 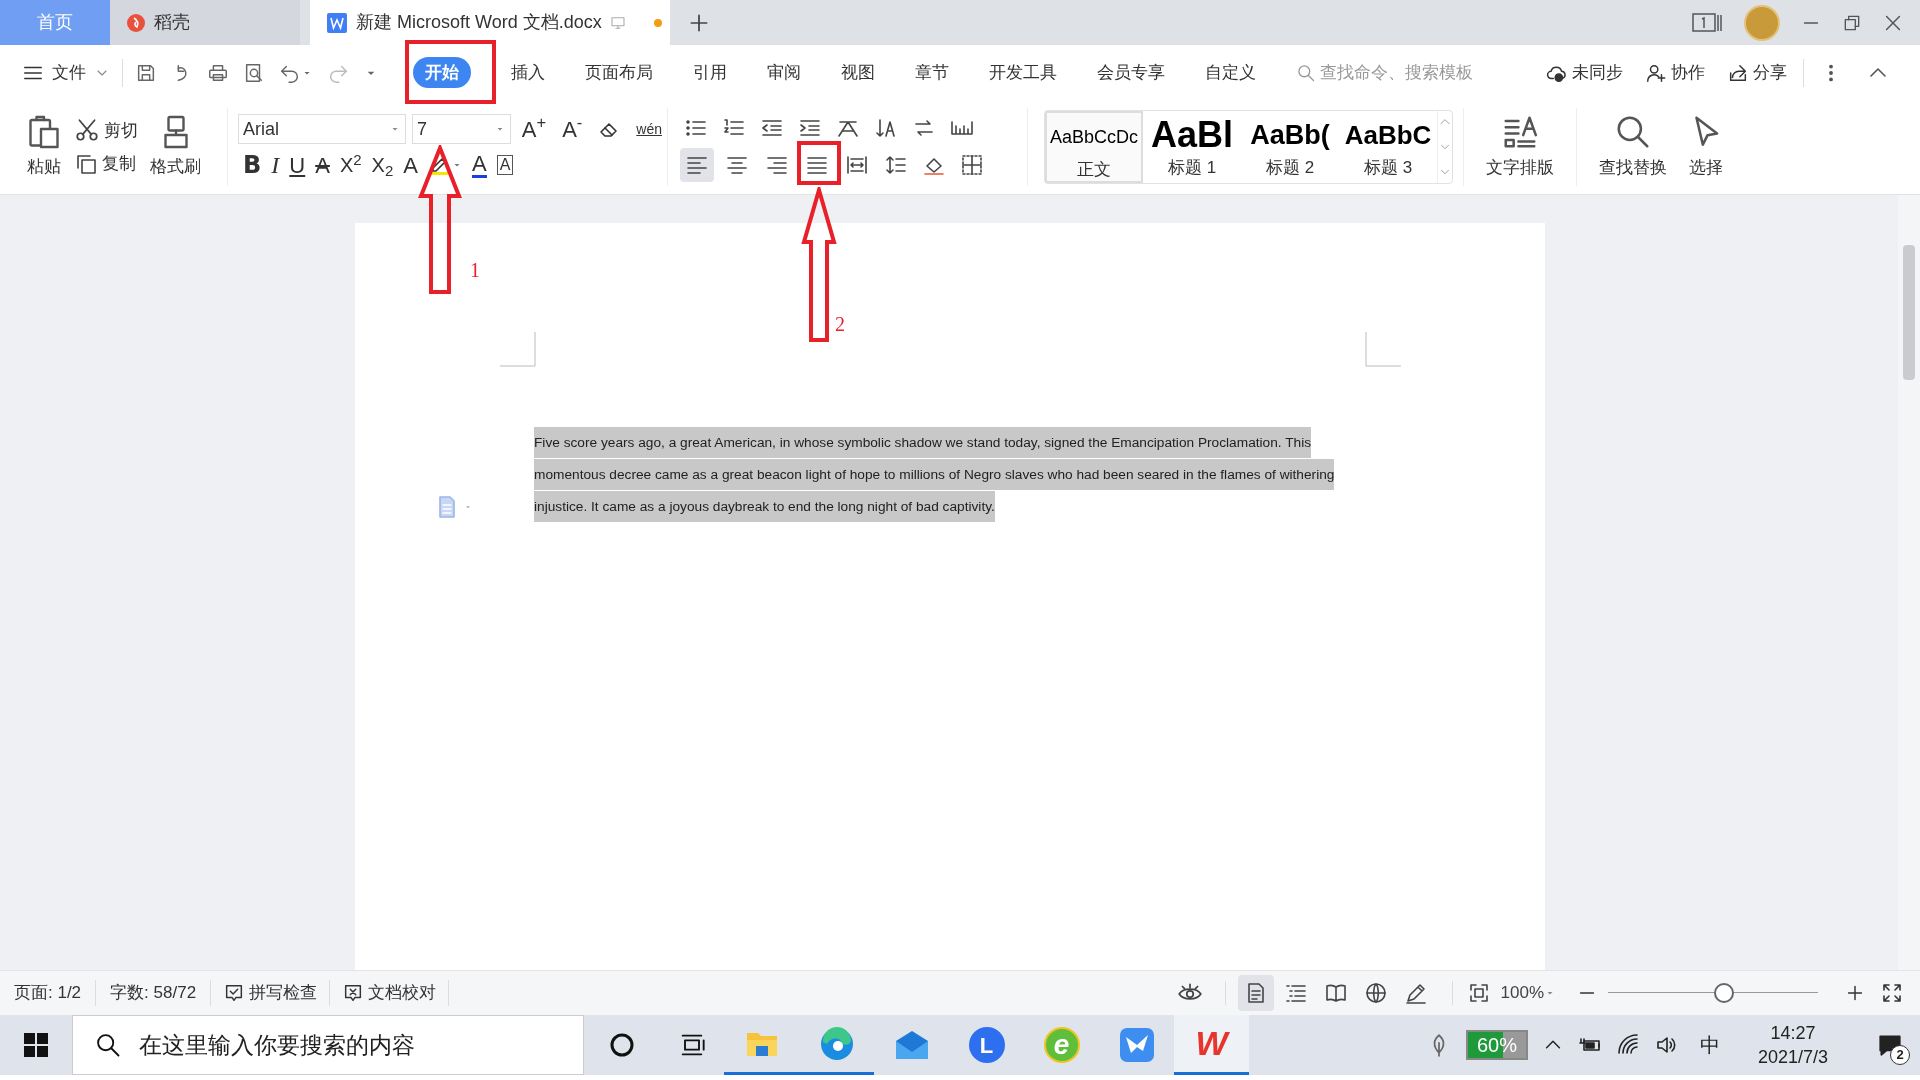 I want to click on bold-button: B, so click(x=252, y=165).